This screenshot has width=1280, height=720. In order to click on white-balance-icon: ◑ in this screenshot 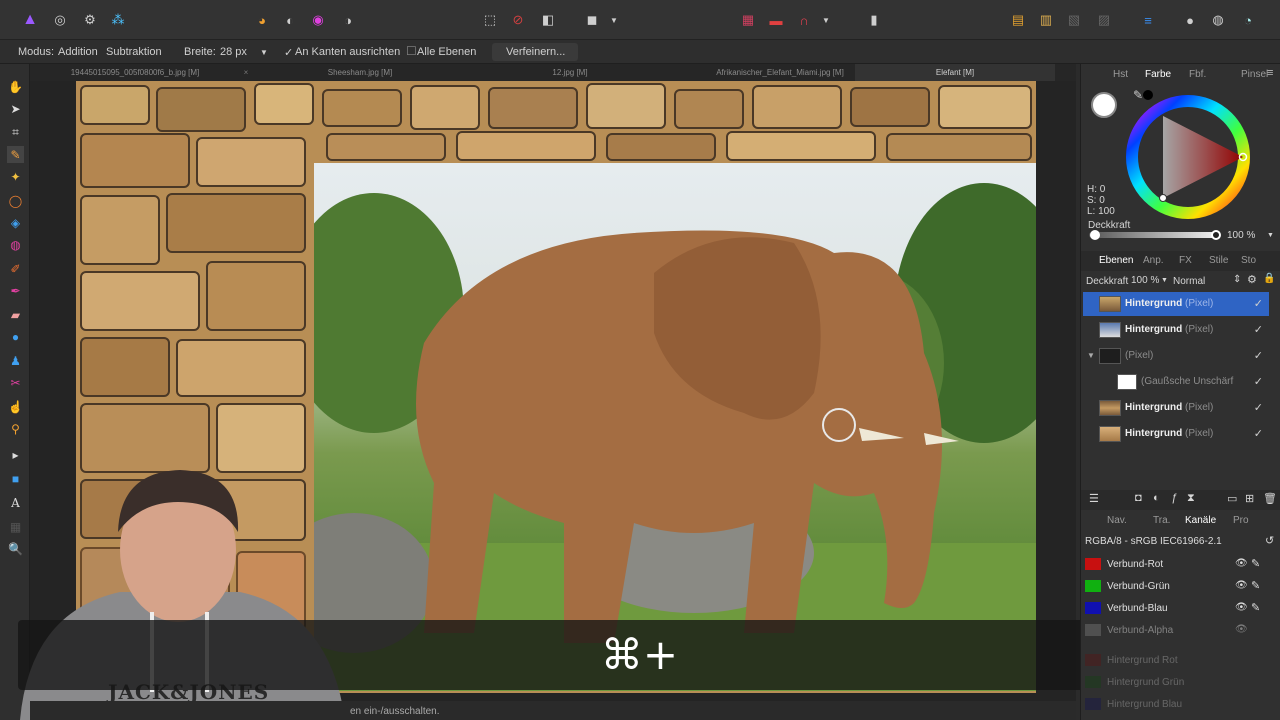, I will do `click(348, 20)`.